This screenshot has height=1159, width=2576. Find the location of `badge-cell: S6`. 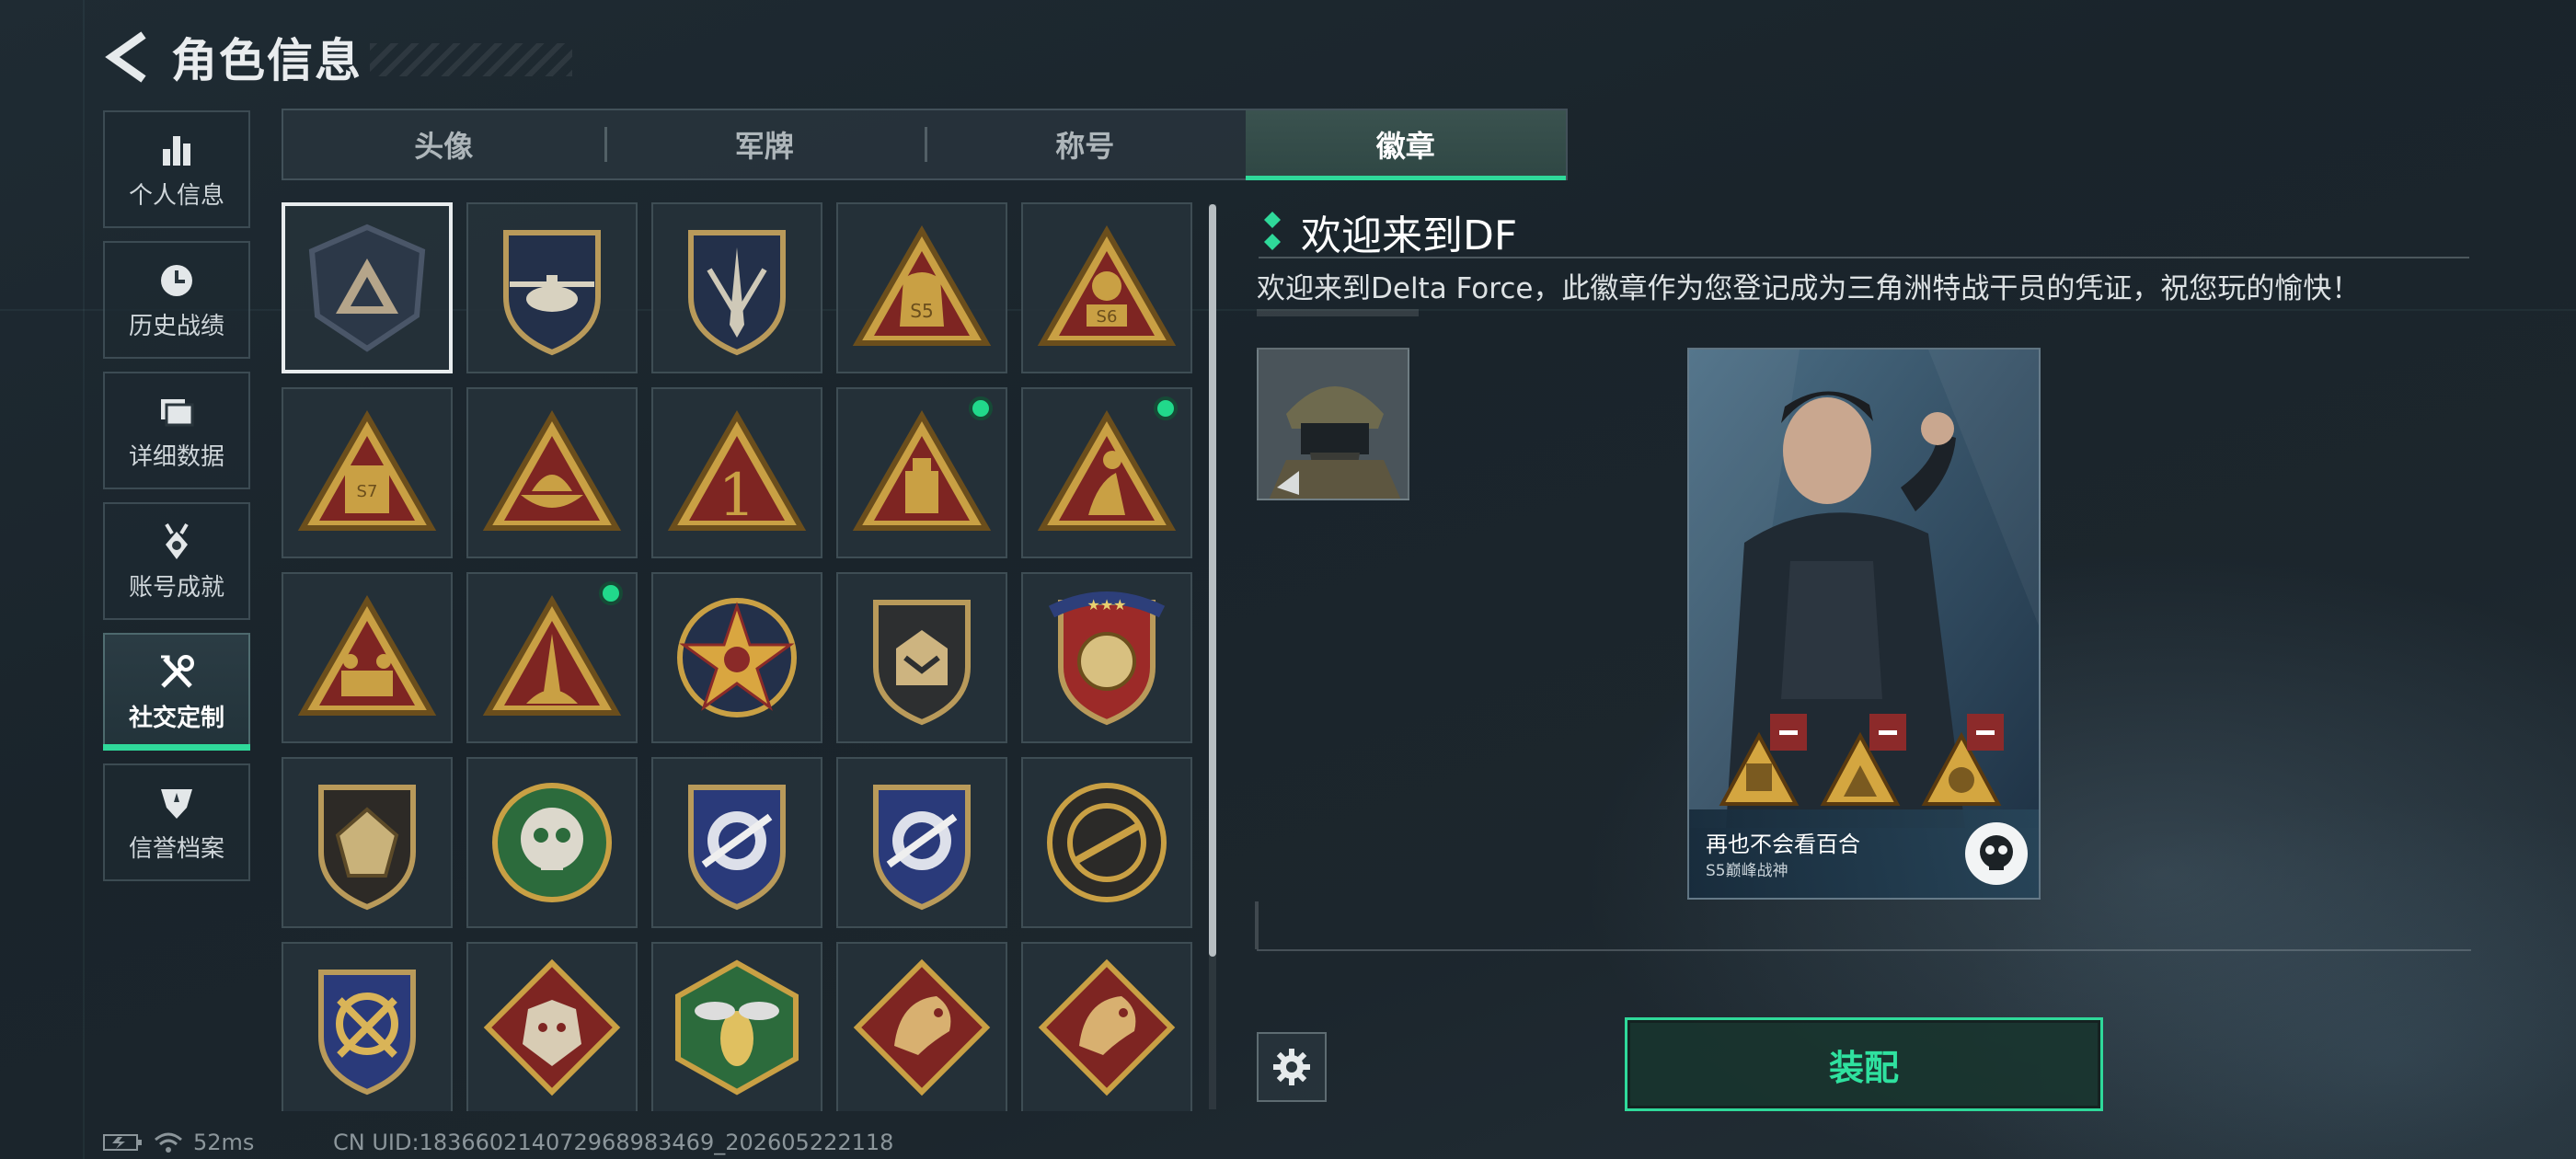

badge-cell: S6 is located at coordinates (1106, 287).